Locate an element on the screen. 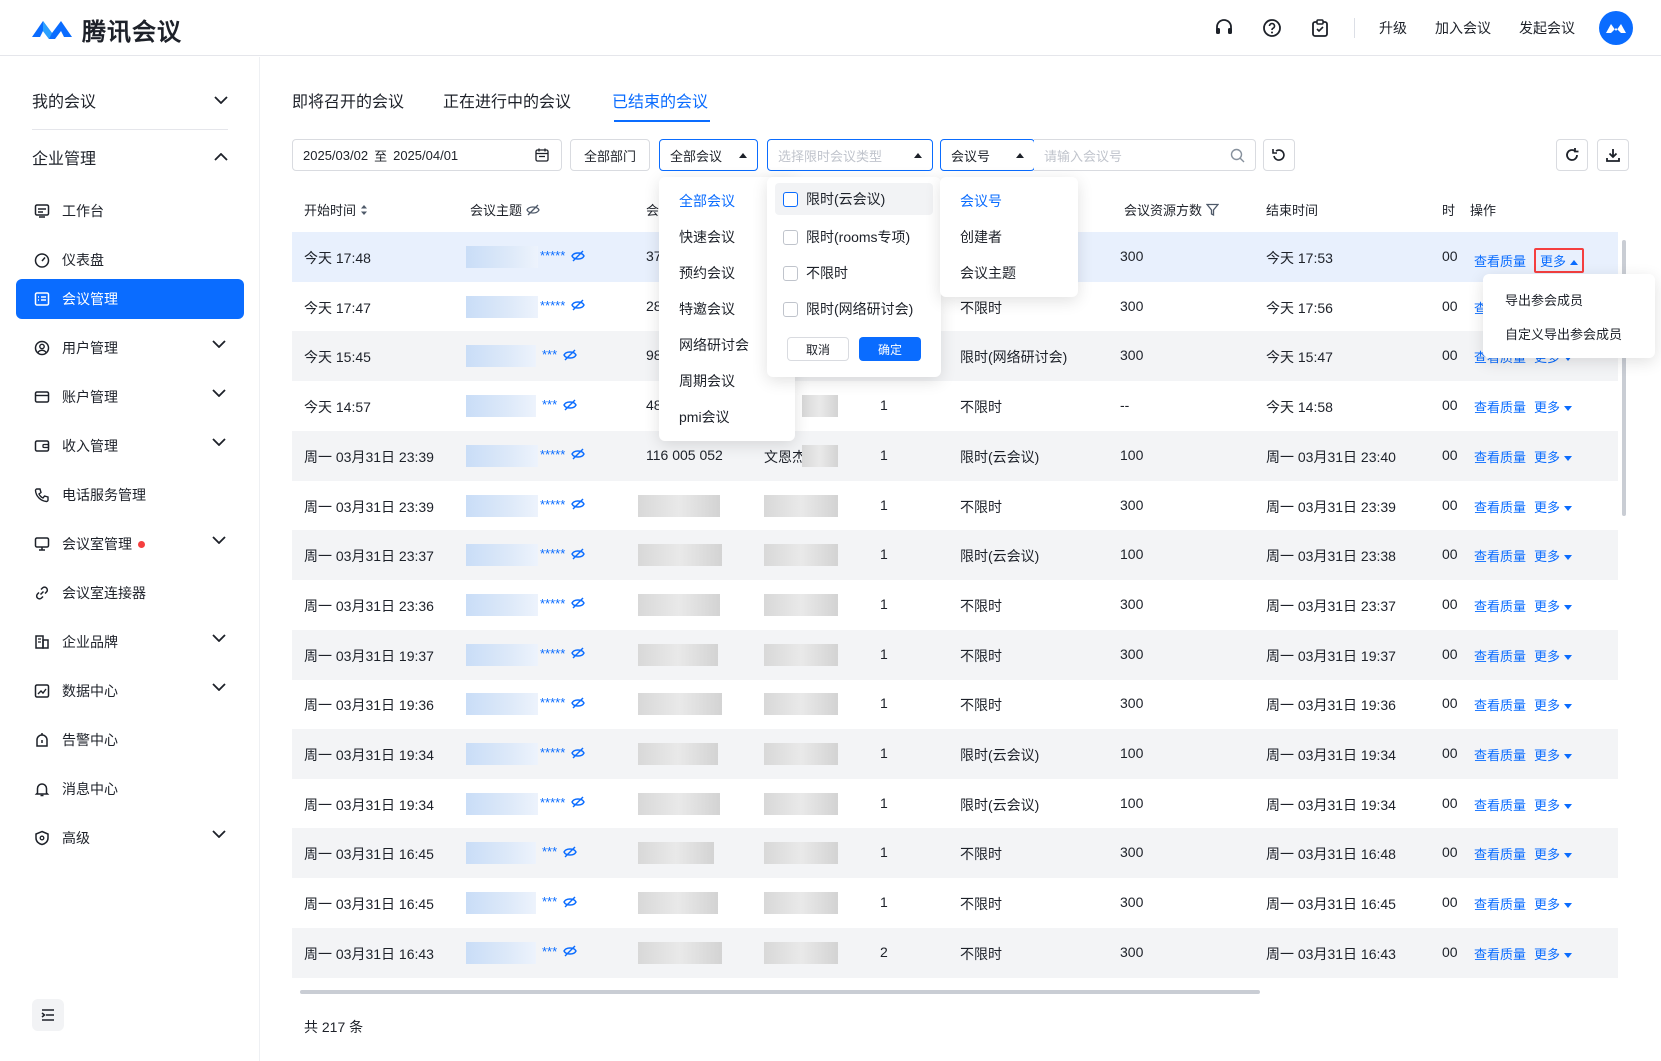 The image size is (1661, 1061). sidebar-item-data-center: 数据中心 is located at coordinates (130, 691).